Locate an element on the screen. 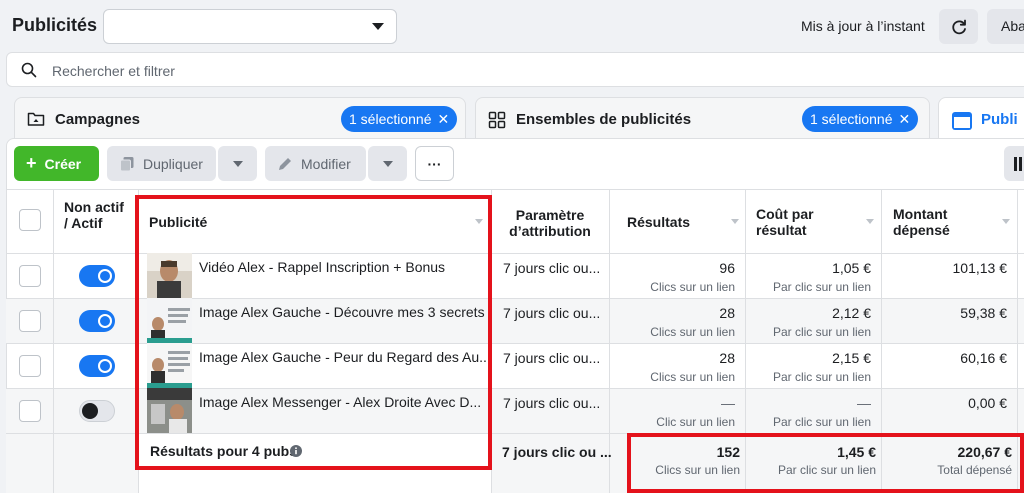 The width and height of the screenshot is (1024, 493). create-button: + Créer is located at coordinates (56, 163).